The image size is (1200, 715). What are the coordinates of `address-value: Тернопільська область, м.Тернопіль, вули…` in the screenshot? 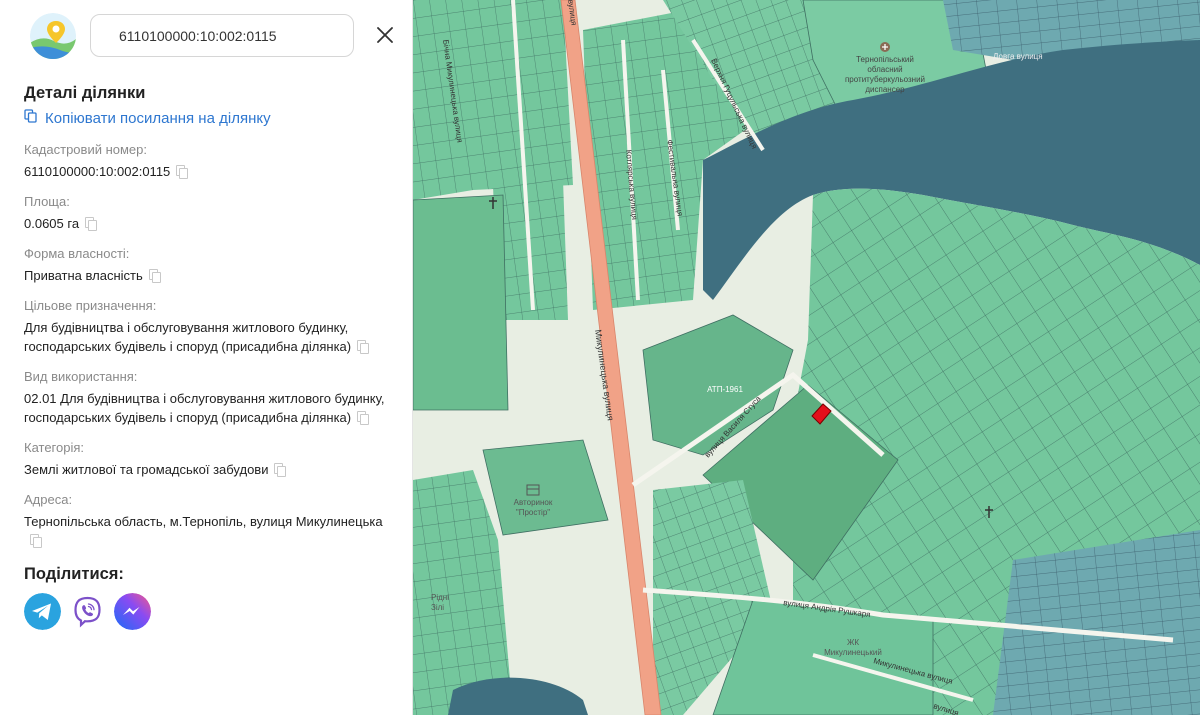 It's located at (209, 531).